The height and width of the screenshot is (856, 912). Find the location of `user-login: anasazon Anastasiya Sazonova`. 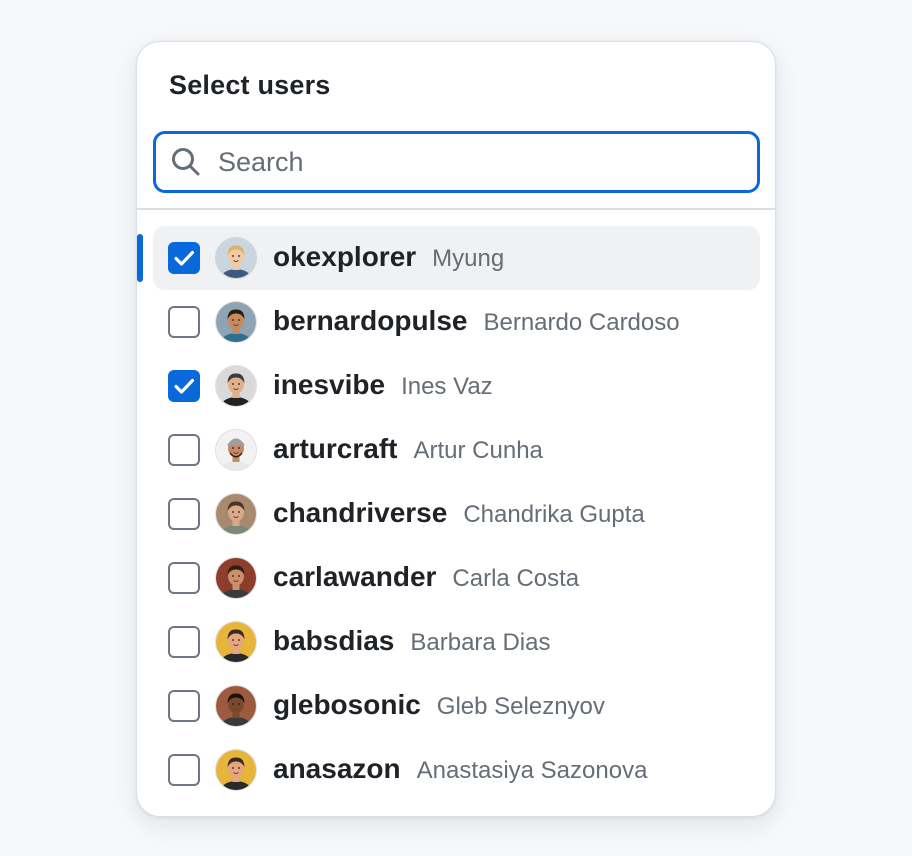

user-login: anasazon Anastasiya Sazonova is located at coordinates (460, 769).